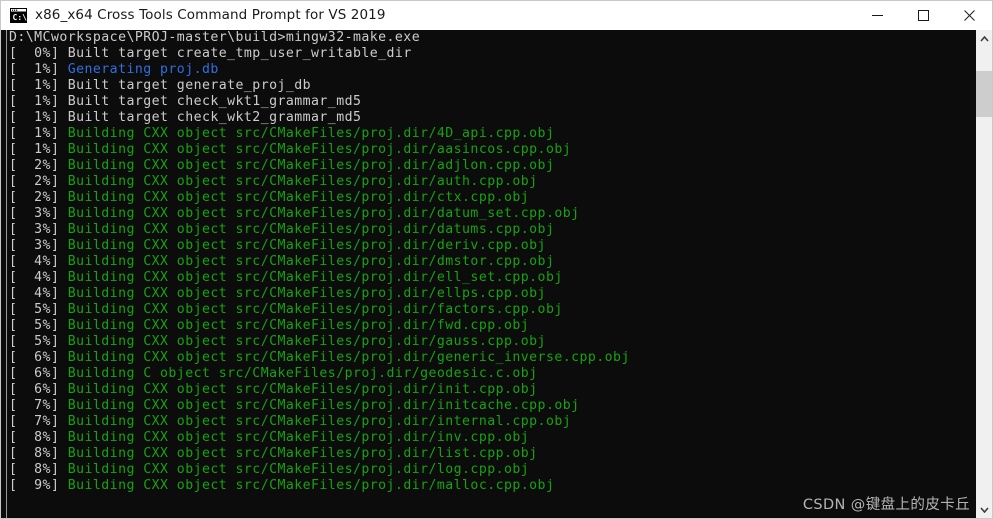 The image size is (993, 519). Describe the element at coordinates (38, 53) in the screenshot. I see `progress-prefix: [ 0%]` at that location.